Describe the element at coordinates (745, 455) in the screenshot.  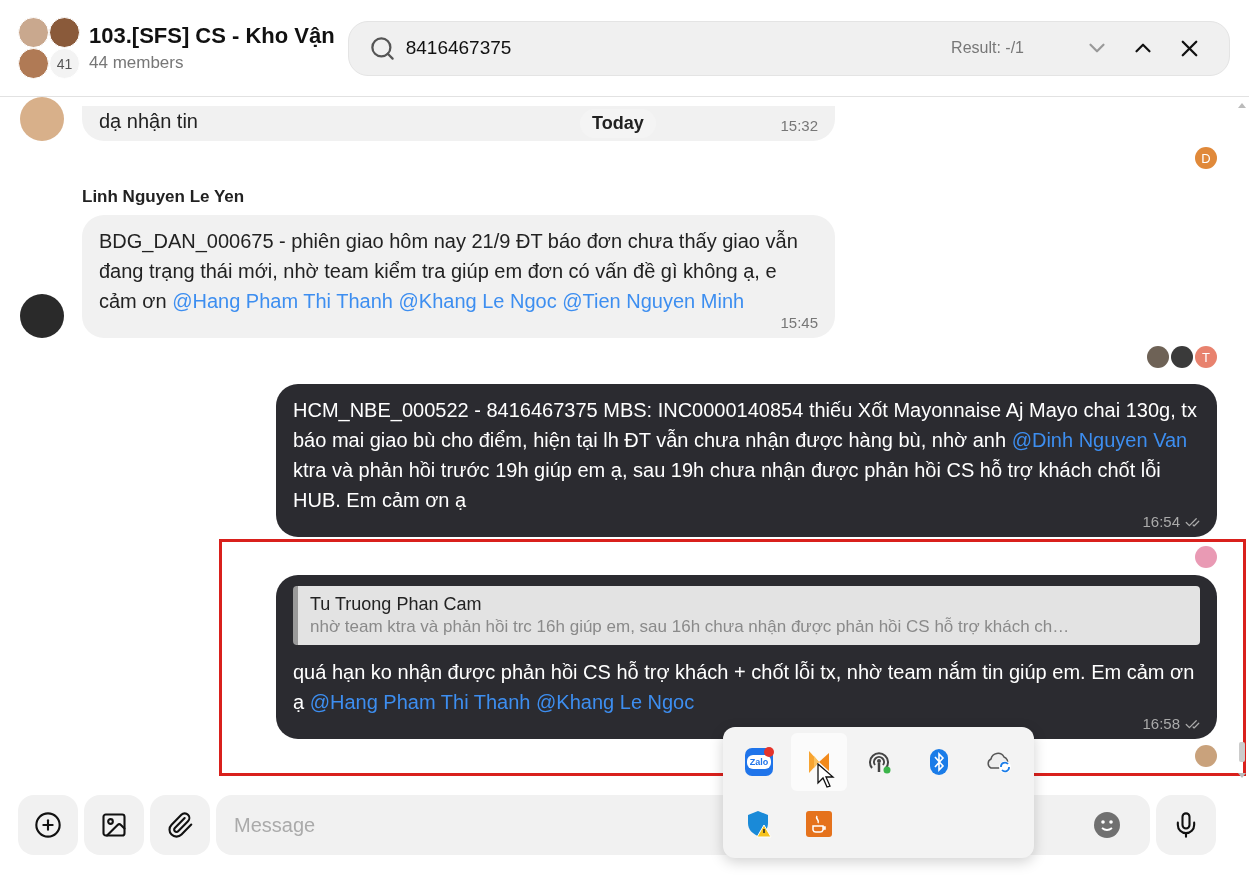
I see `message-text: HCM_NBE_000522 - 8416467375 MBS: INC0000140854 thiếu Xốt Mayonnaise Aj Mayo chai 130g, tx báo mai giao bù cho điểm, hiện tại lh ĐT vẫn chưa nhận được hàng bù, nhờ anh @Dinh Nguyen Van ktra và phản hồi trước 19h giúp em ạ, sau 19h chưa nhận được phản hồi CS hỗ trợ khách chốt lỗi HUB. Em cảm ơn ạ` at that location.